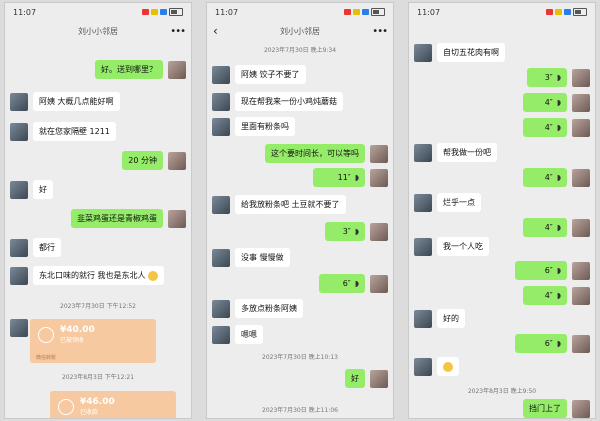  I want to click on message-bubble: 东北口味的就行 我也是东北人, so click(99, 275).